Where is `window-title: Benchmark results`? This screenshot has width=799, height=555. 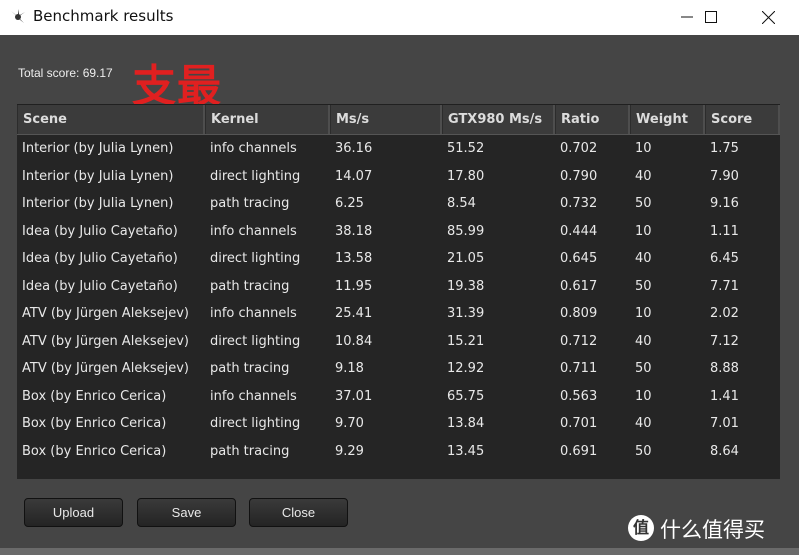 window-title: Benchmark results is located at coordinates (103, 16).